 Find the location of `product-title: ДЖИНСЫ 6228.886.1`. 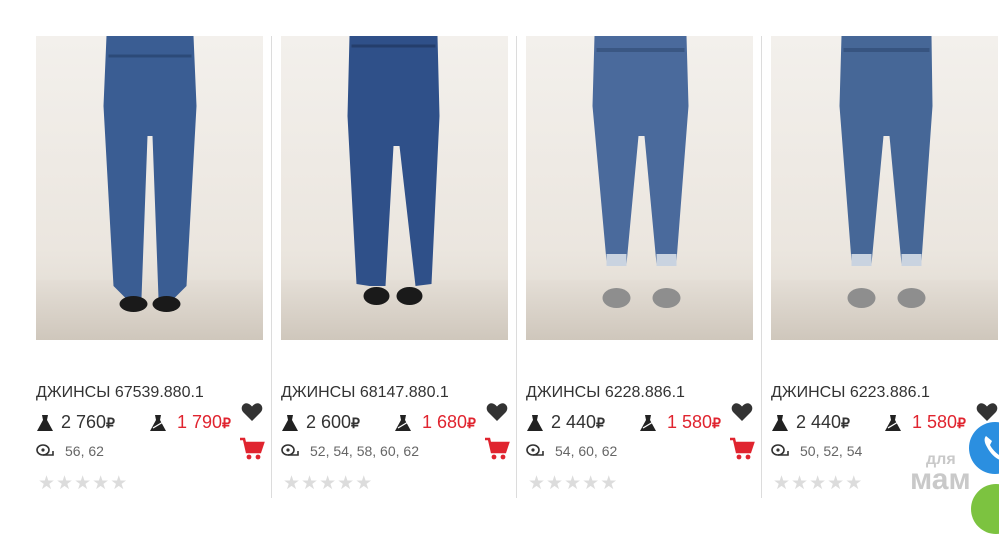

product-title: ДЖИНСЫ 6228.886.1 is located at coordinates (605, 393).